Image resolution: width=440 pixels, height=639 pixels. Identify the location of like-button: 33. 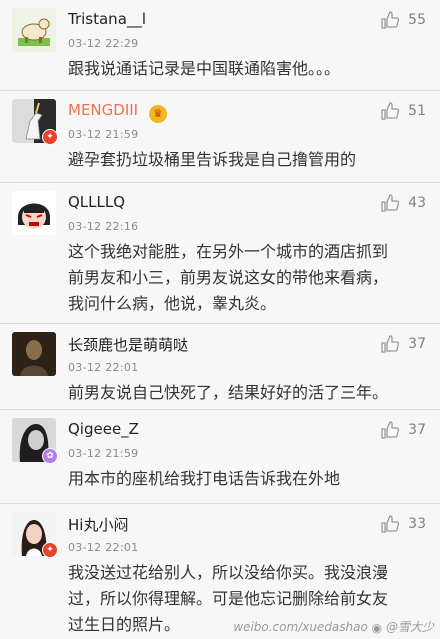
(403, 524).